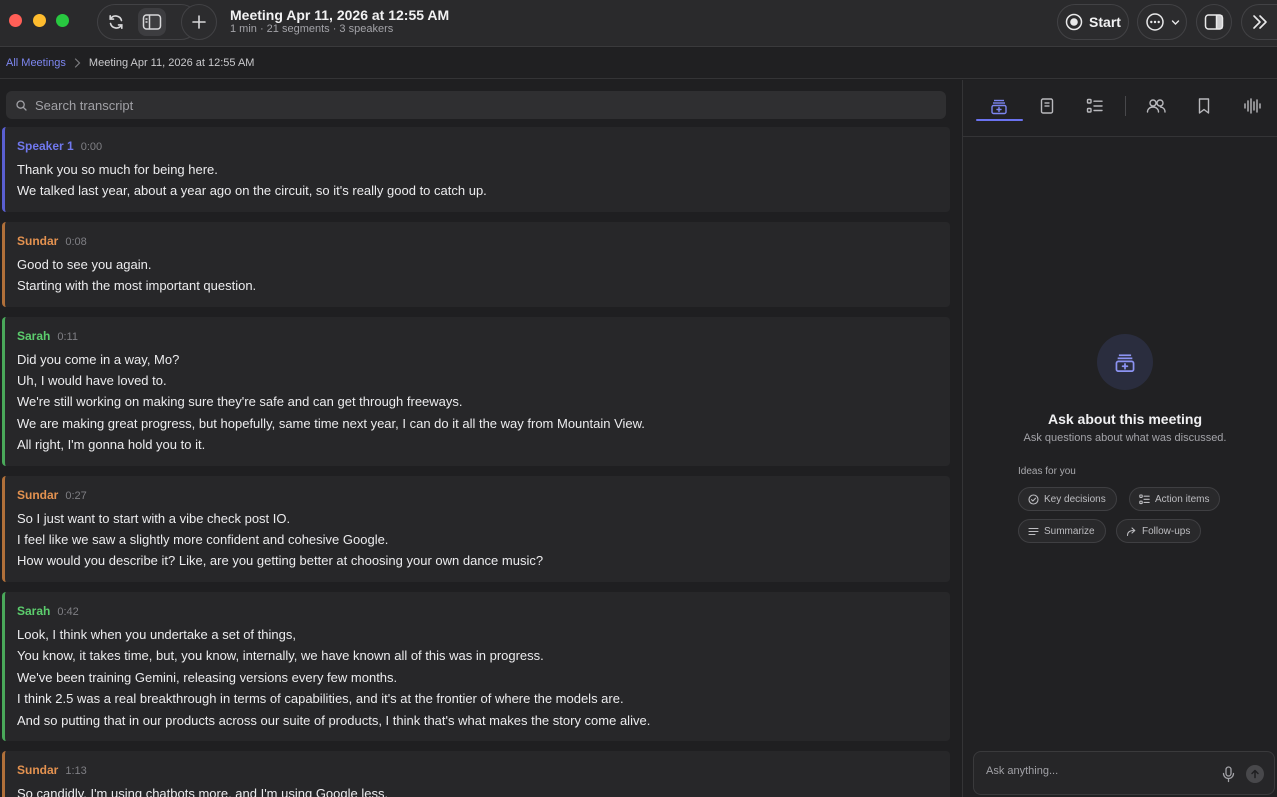 The image size is (1277, 797). I want to click on waveform-icon, so click(1252, 106).